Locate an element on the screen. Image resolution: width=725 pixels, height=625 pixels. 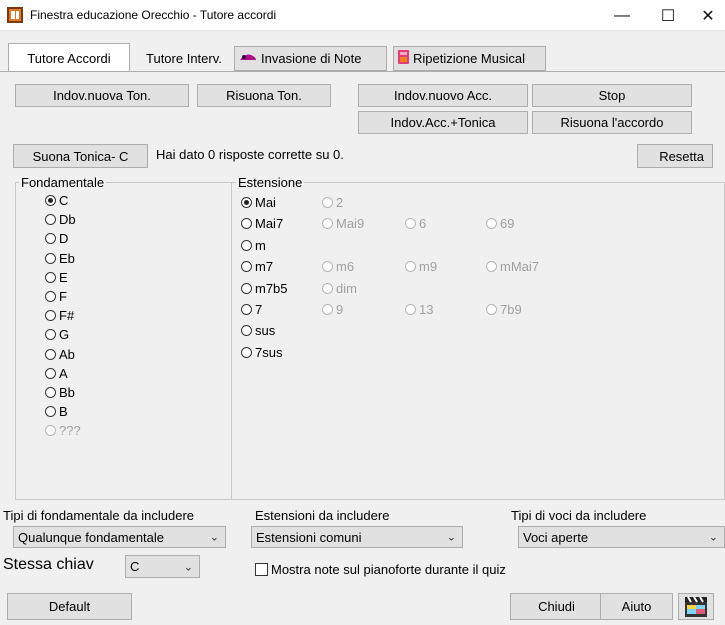
music-book-icon is located at coordinates (403, 58).